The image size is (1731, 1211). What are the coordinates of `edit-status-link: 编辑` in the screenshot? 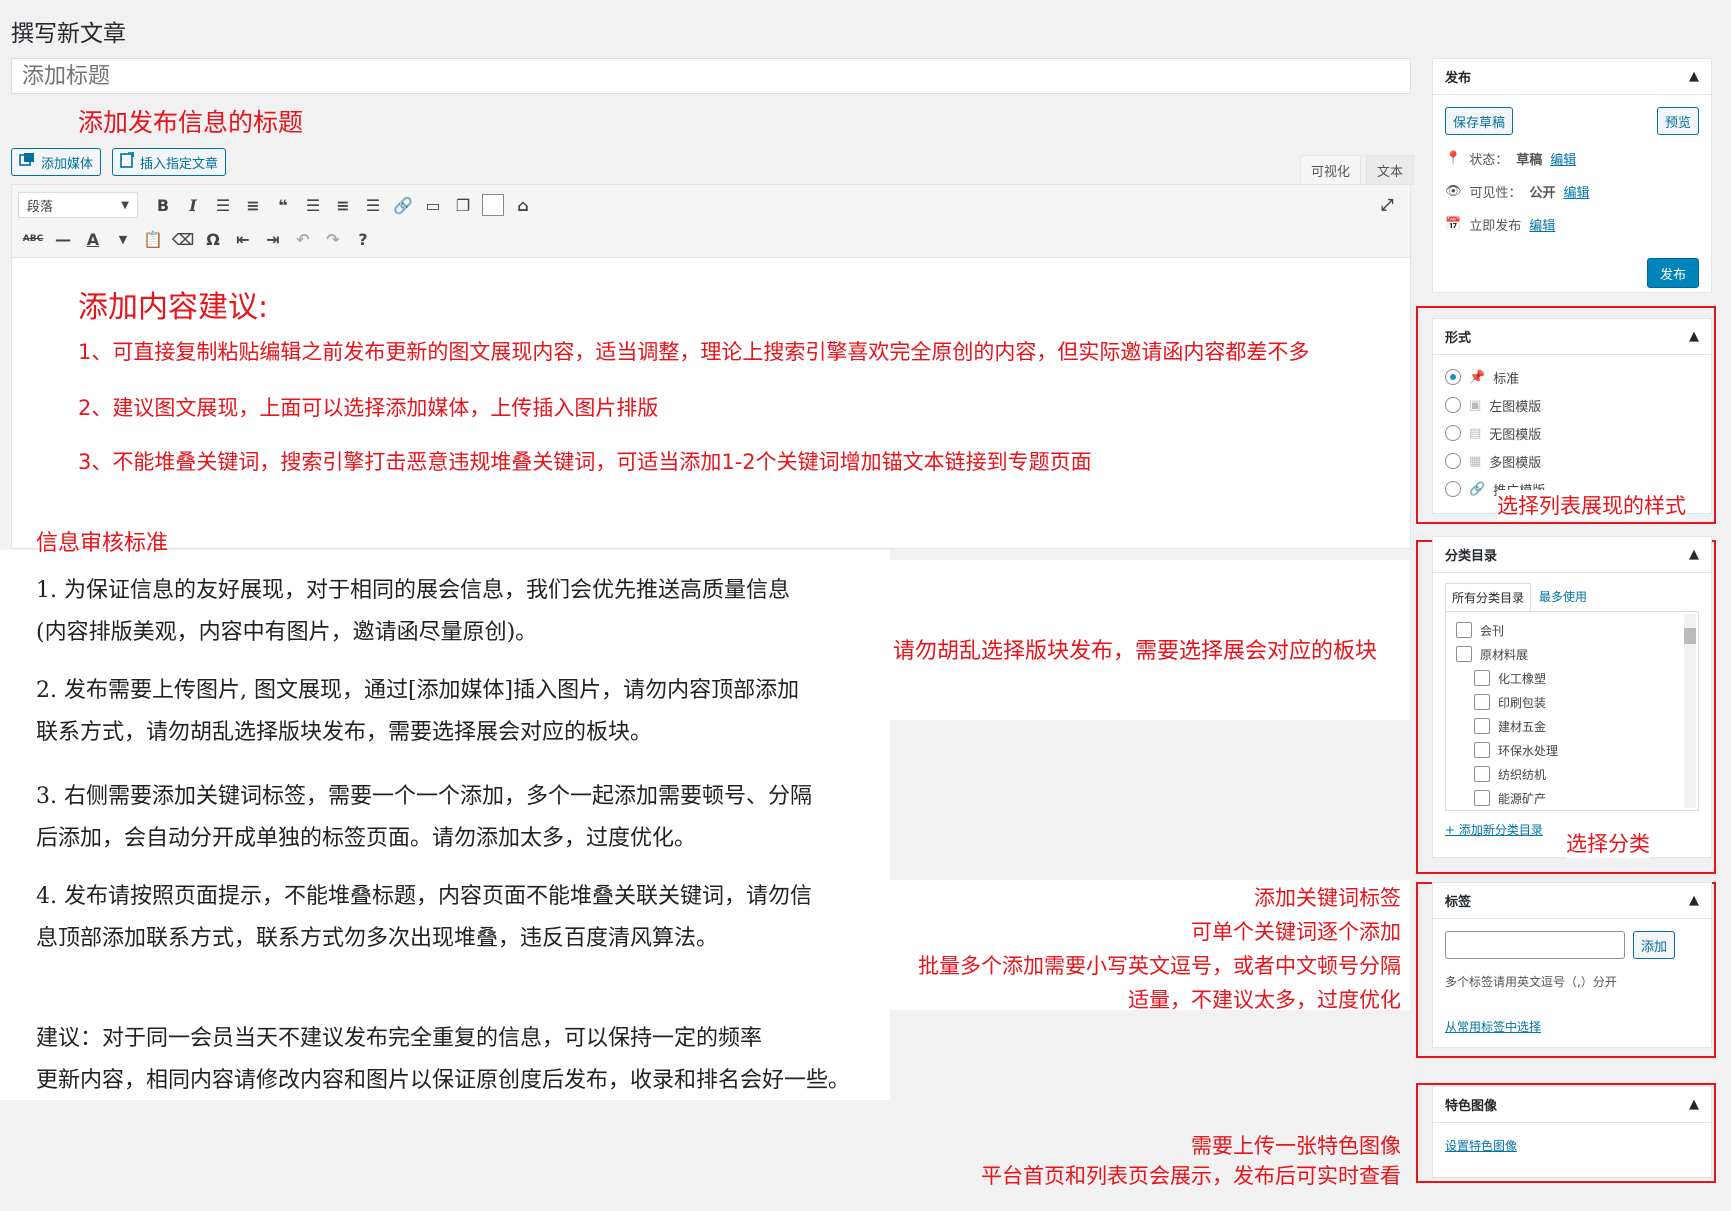 It's located at (1563, 158).